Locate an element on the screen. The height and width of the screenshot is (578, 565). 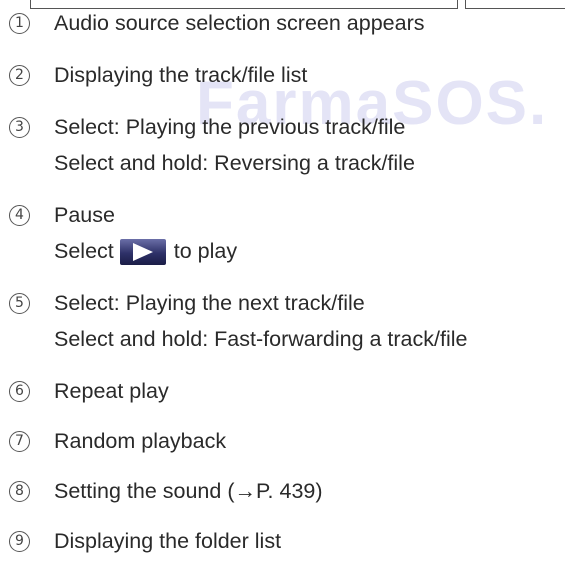
top-frame-right is located at coordinates (515, 4).